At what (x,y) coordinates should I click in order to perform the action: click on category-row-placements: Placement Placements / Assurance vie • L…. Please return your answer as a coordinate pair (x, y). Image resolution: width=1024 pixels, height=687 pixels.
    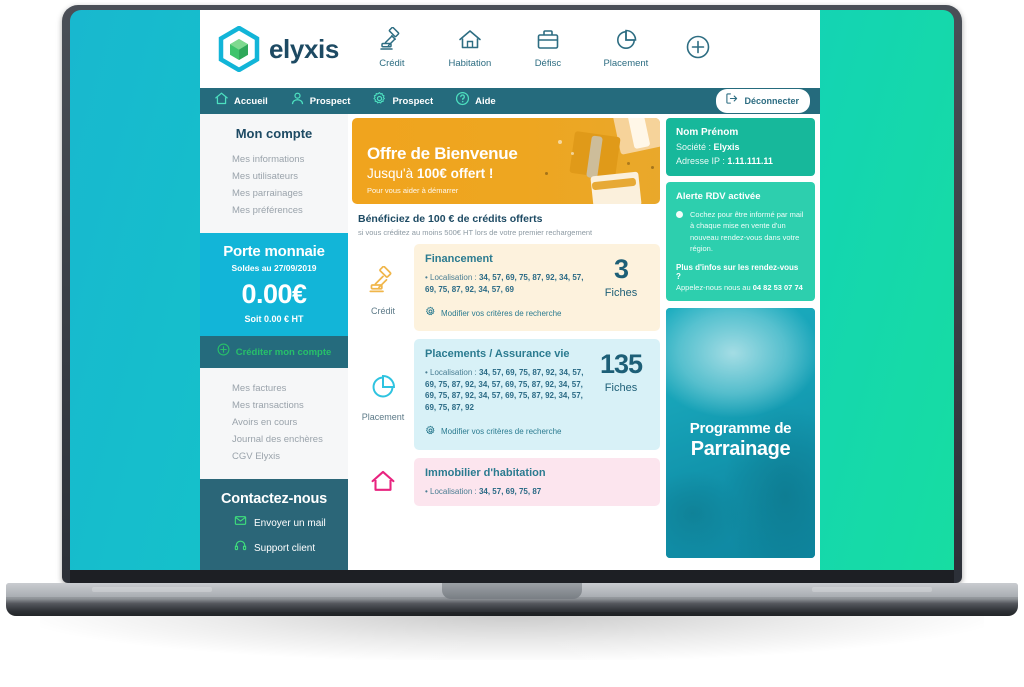
    Looking at the image, I should click on (506, 394).